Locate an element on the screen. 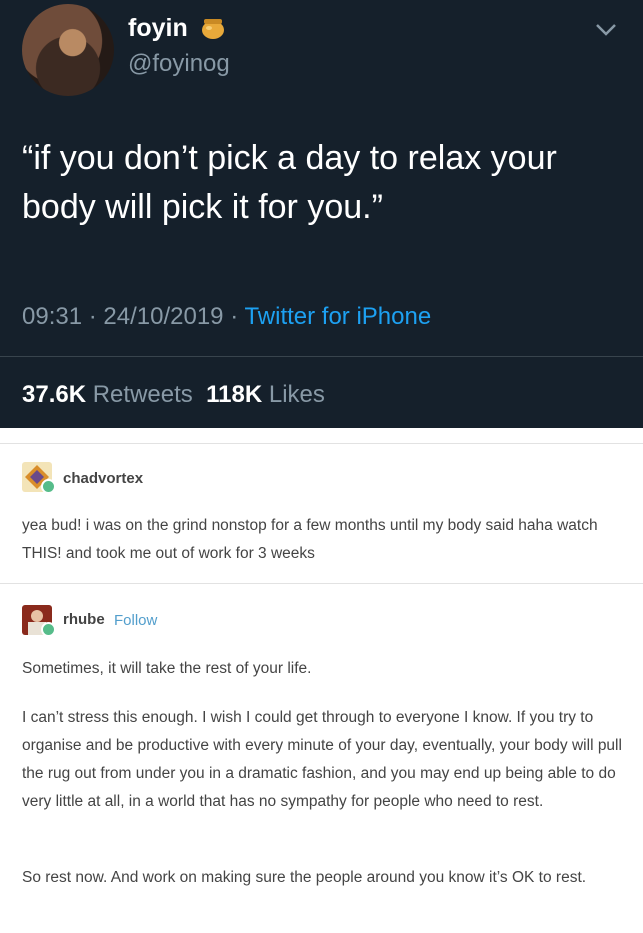 The width and height of the screenshot is (643, 933). follow-button: Follow is located at coordinates (135, 620).